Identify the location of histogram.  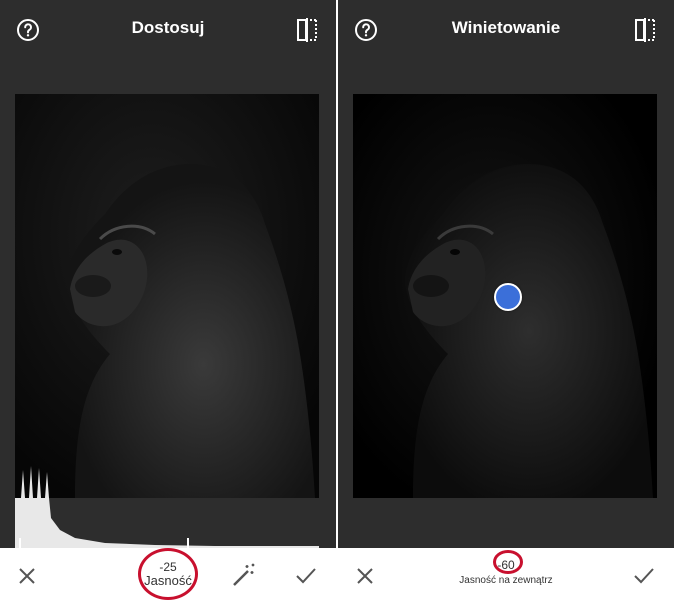
(167, 507).